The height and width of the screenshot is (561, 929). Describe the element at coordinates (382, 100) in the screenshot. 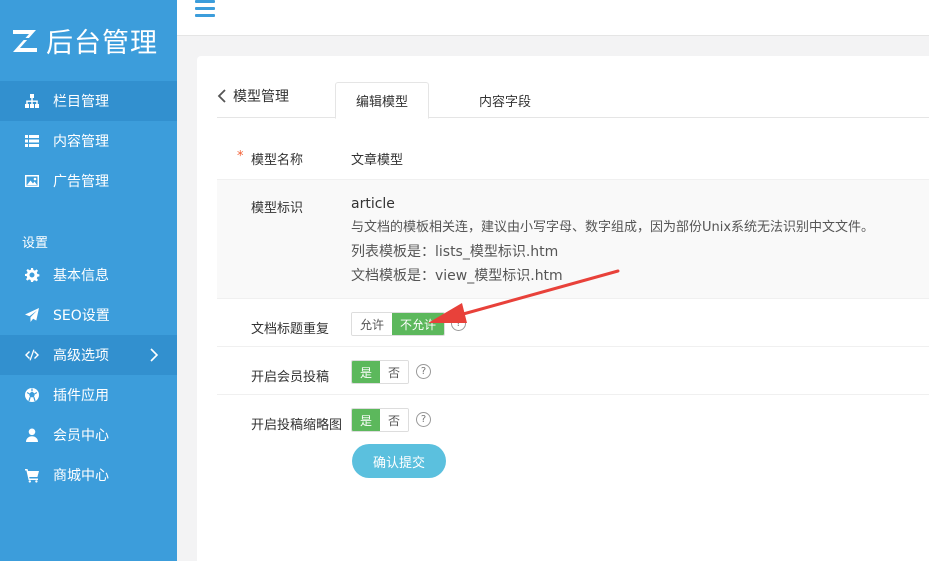

I see `tab-edit-model: 编辑模型` at that location.